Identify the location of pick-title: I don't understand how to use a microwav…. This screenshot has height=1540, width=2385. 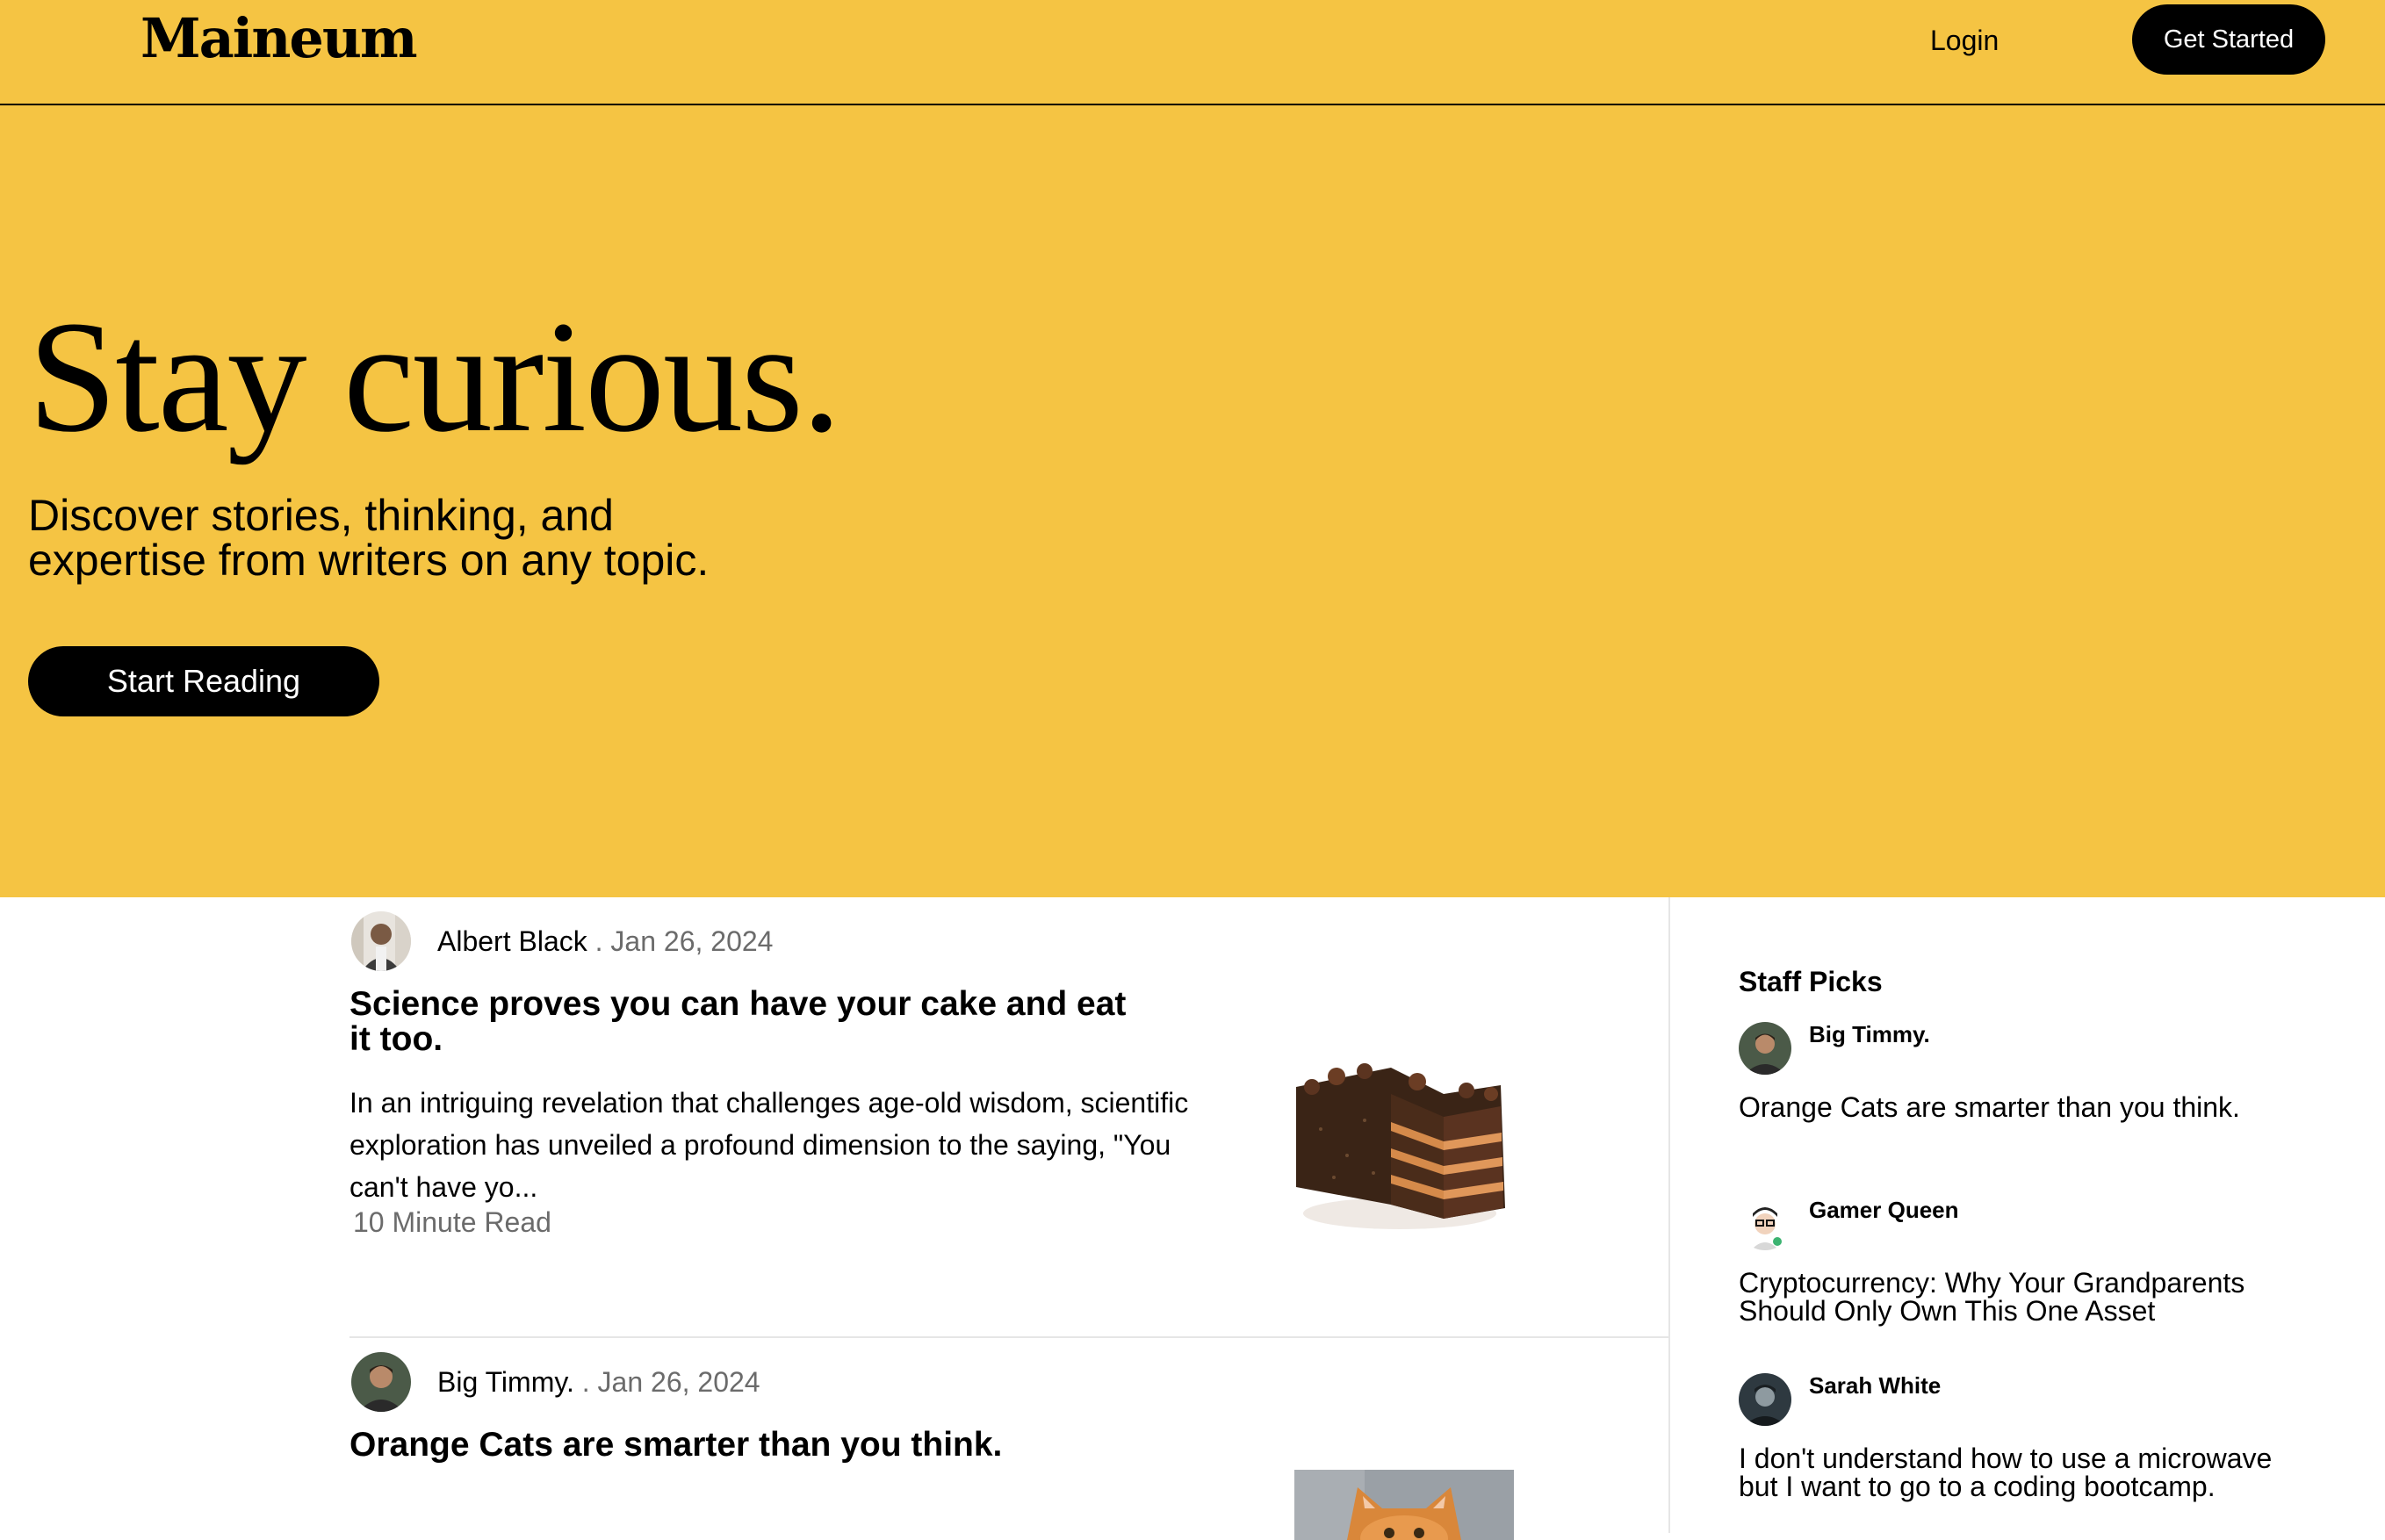
(2020, 1472).